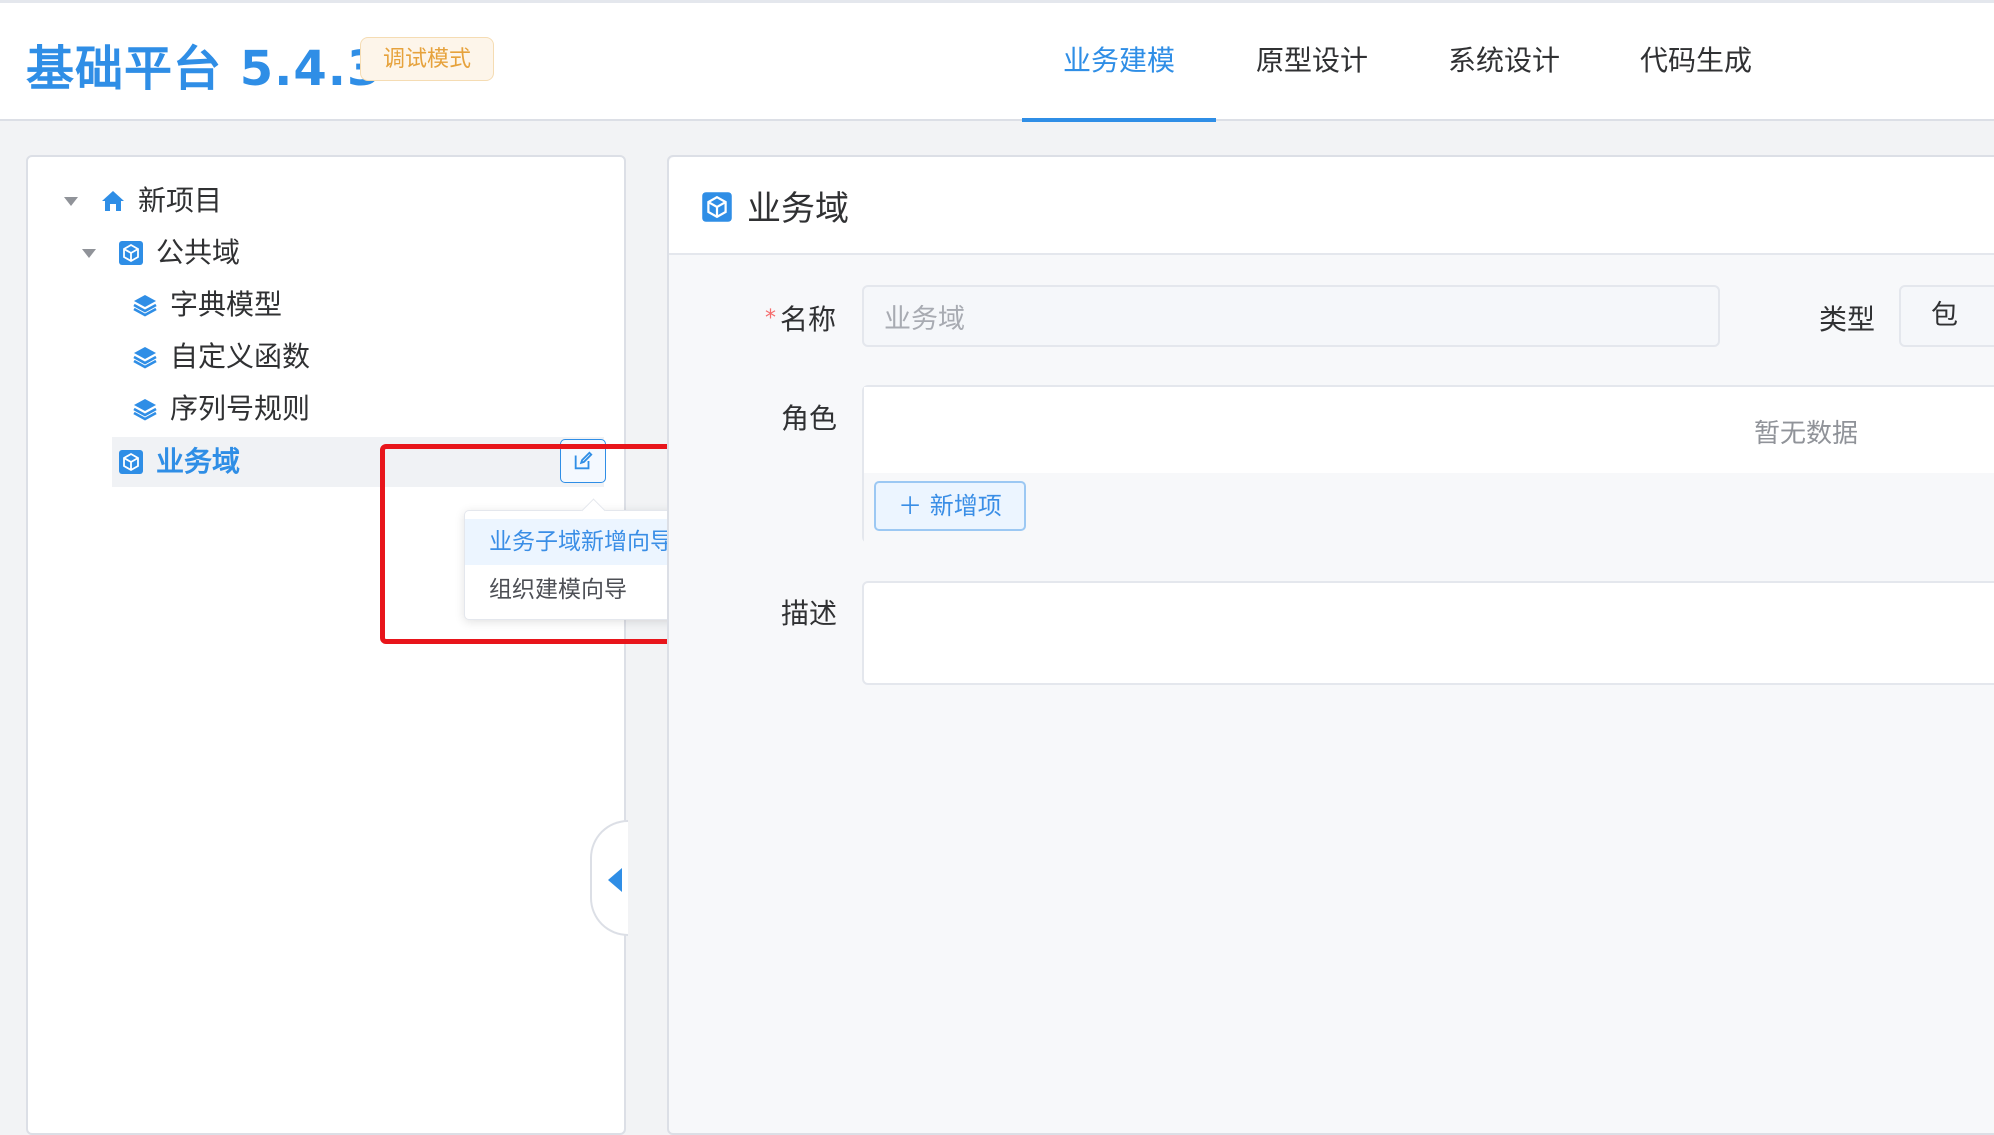  I want to click on tree-node-label: 序列号规则, so click(240, 408).